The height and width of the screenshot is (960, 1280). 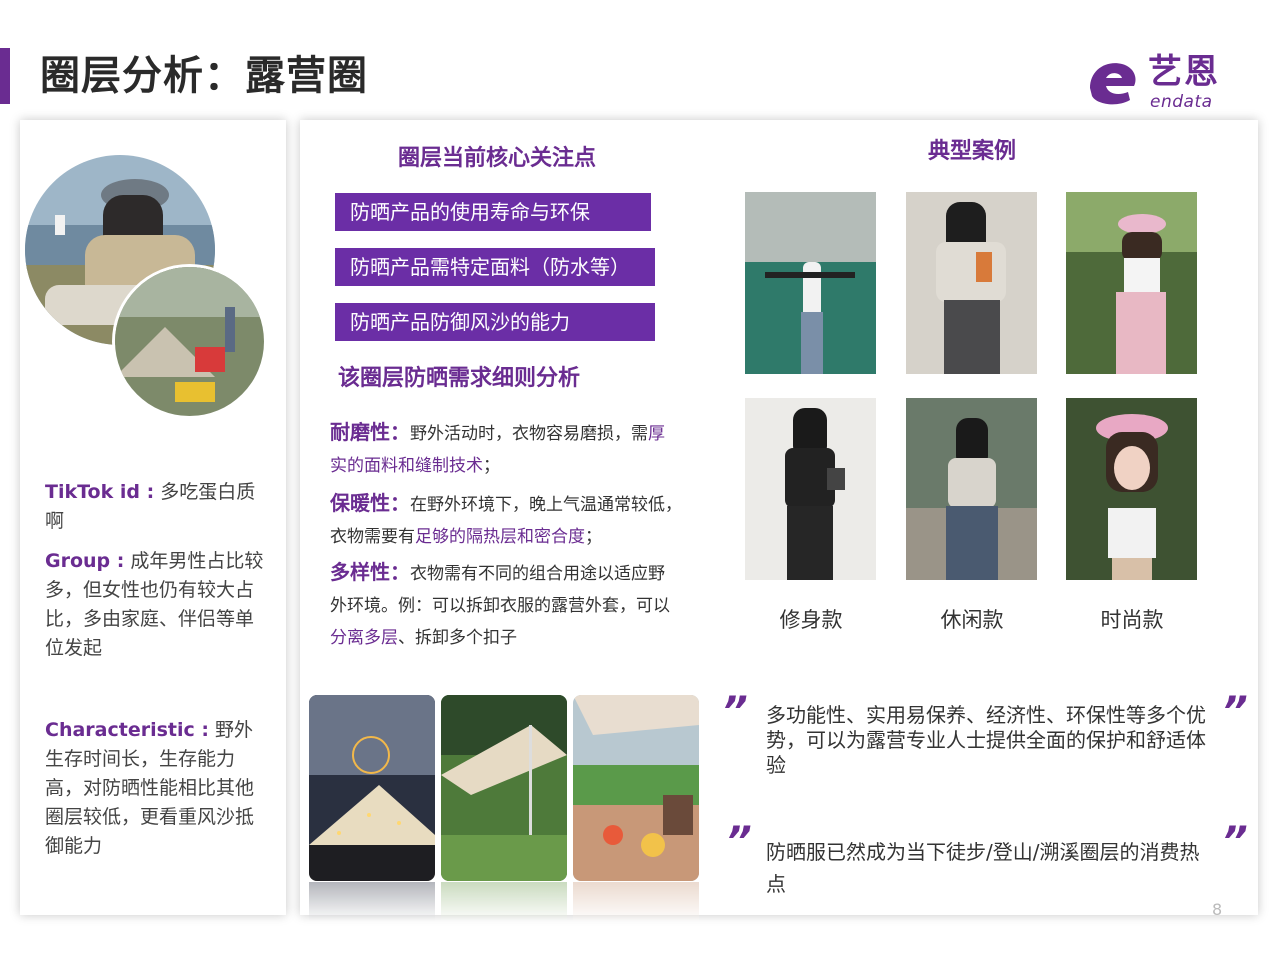 I want to click on wear-highlight-2: 实的面料和缝制技术, so click(x=406, y=466).